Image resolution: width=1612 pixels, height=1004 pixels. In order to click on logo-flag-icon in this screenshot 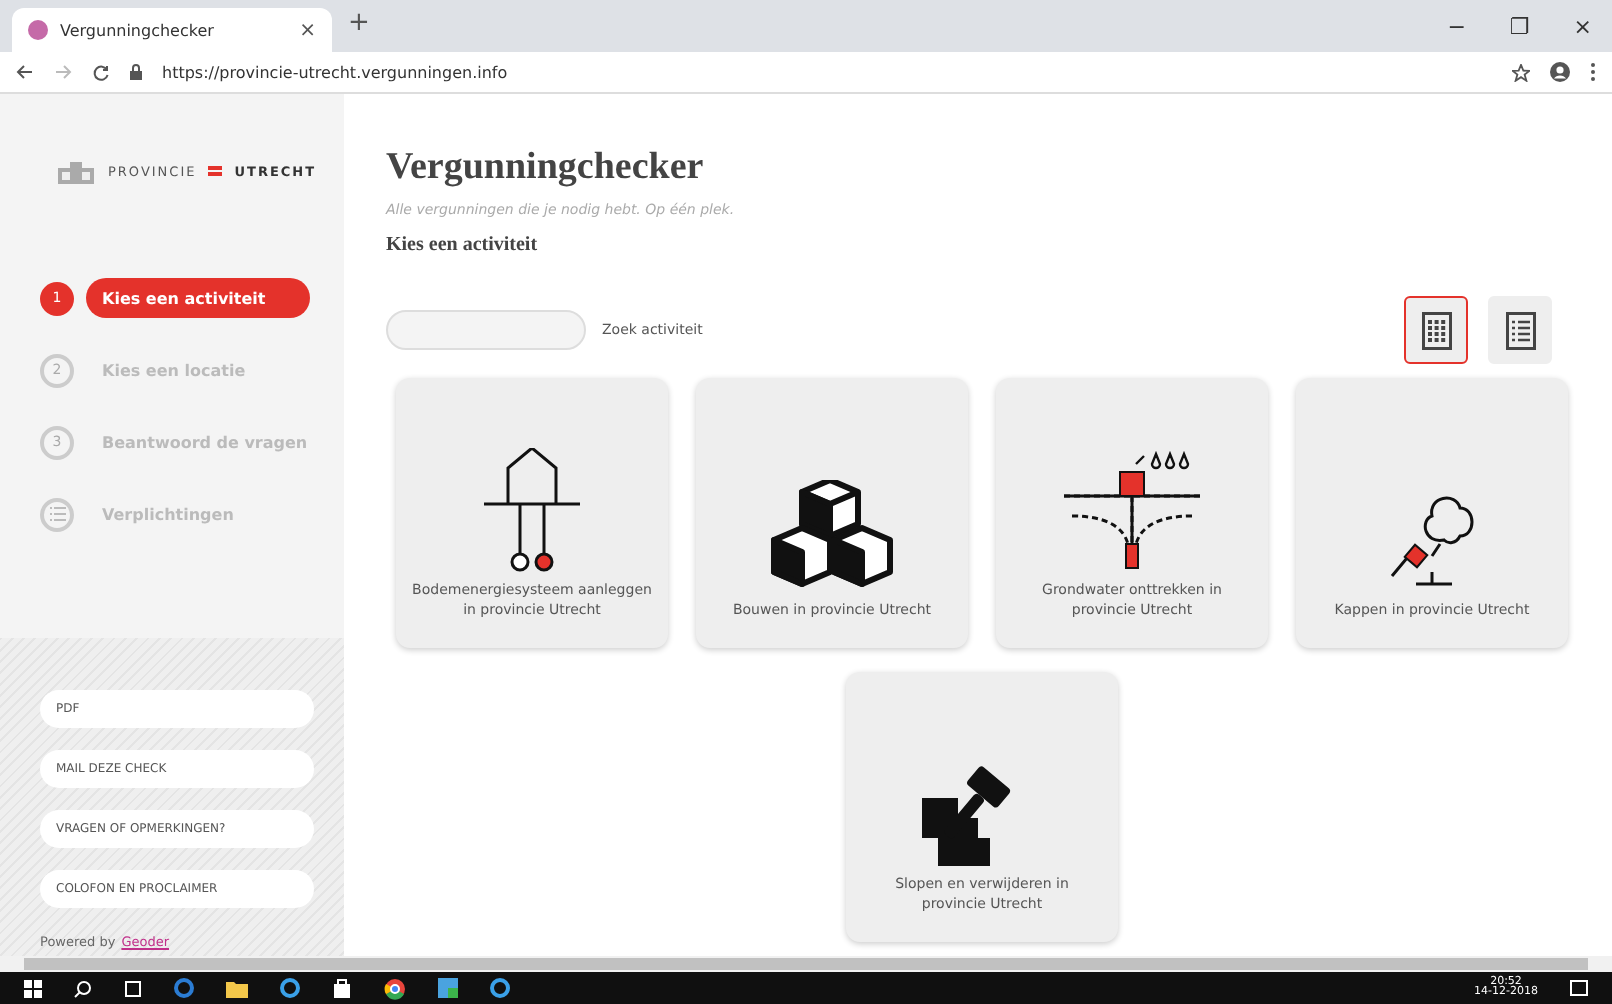, I will do `click(215, 172)`.